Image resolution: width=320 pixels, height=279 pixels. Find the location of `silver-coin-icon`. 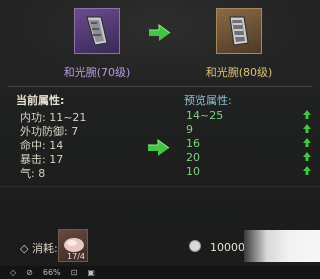

silver-coin-icon is located at coordinates (195, 246).